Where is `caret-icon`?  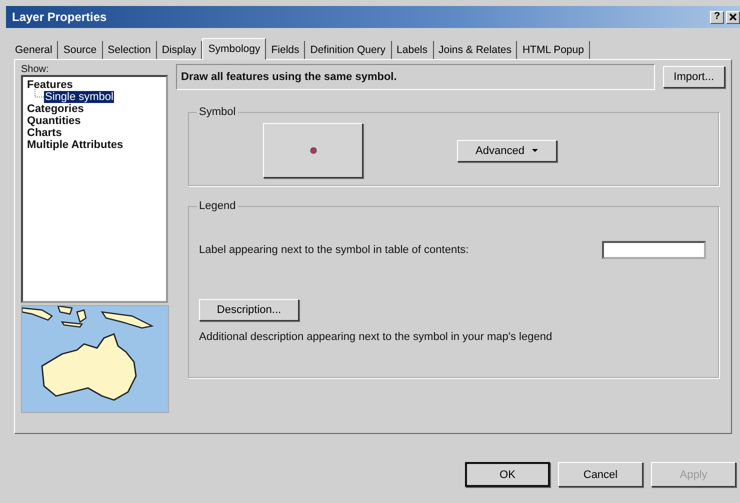
caret-icon is located at coordinates (535, 150).